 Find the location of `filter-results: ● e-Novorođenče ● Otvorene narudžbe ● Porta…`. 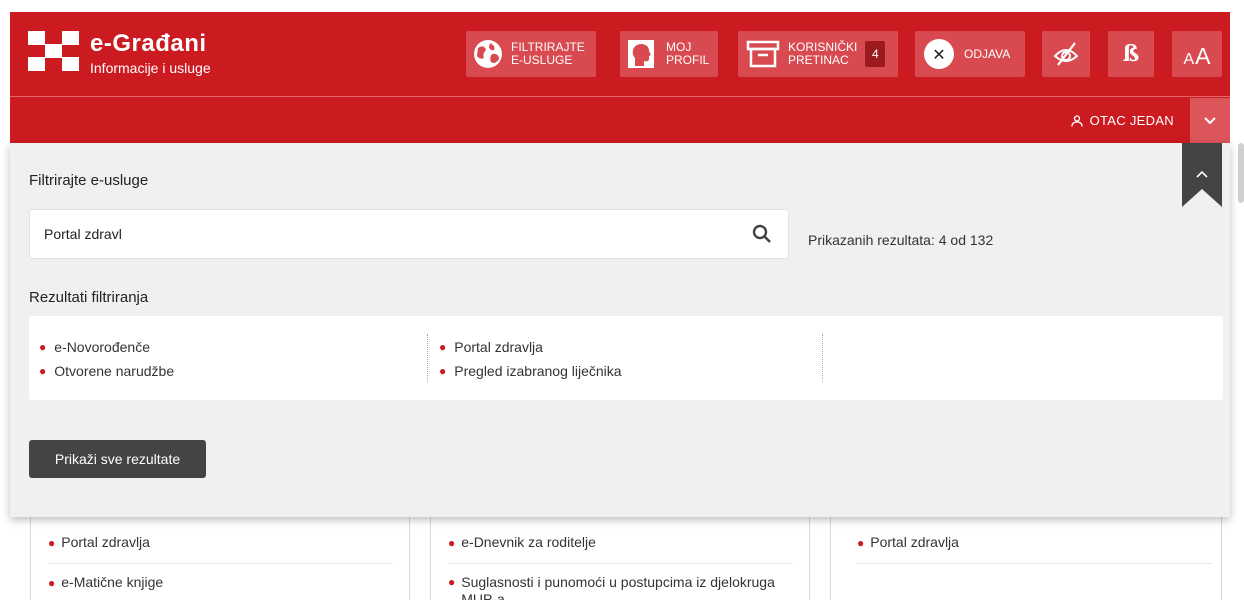

filter-results: ● e-Novorođenče ● Otvorene narudžbe ● Porta… is located at coordinates (626, 358).